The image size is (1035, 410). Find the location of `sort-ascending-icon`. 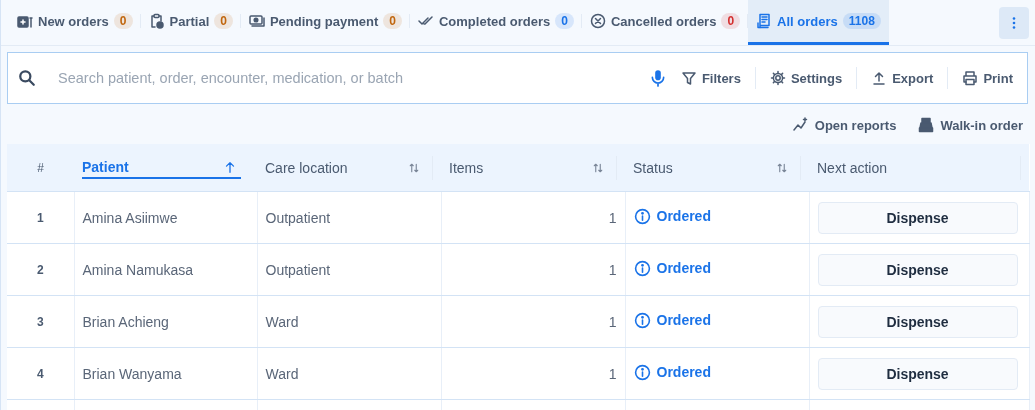

sort-ascending-icon is located at coordinates (230, 166).